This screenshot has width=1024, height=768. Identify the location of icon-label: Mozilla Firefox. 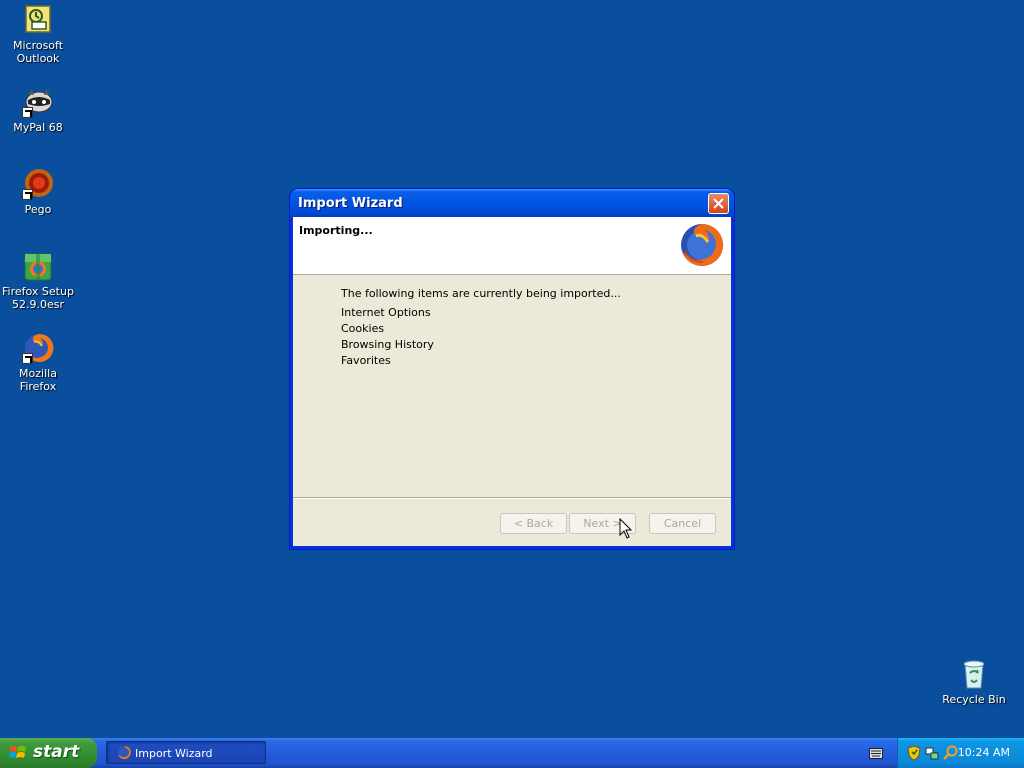
(38, 380).